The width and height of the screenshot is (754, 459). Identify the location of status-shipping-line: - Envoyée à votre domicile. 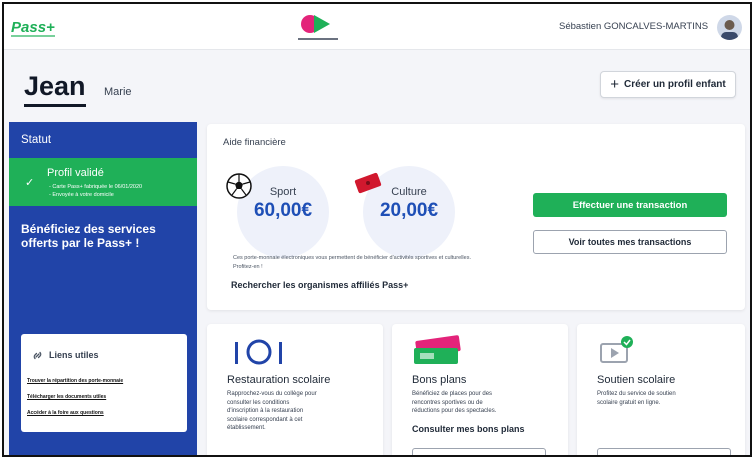
(81, 195).